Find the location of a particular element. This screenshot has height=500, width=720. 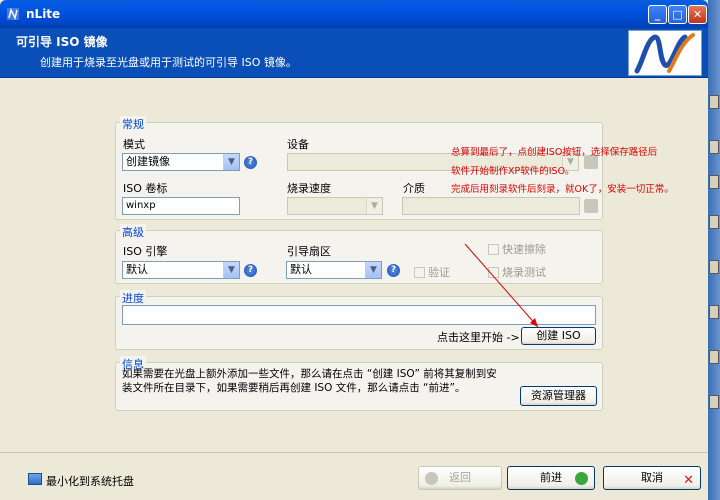

media-refresh-icon is located at coordinates (591, 206).